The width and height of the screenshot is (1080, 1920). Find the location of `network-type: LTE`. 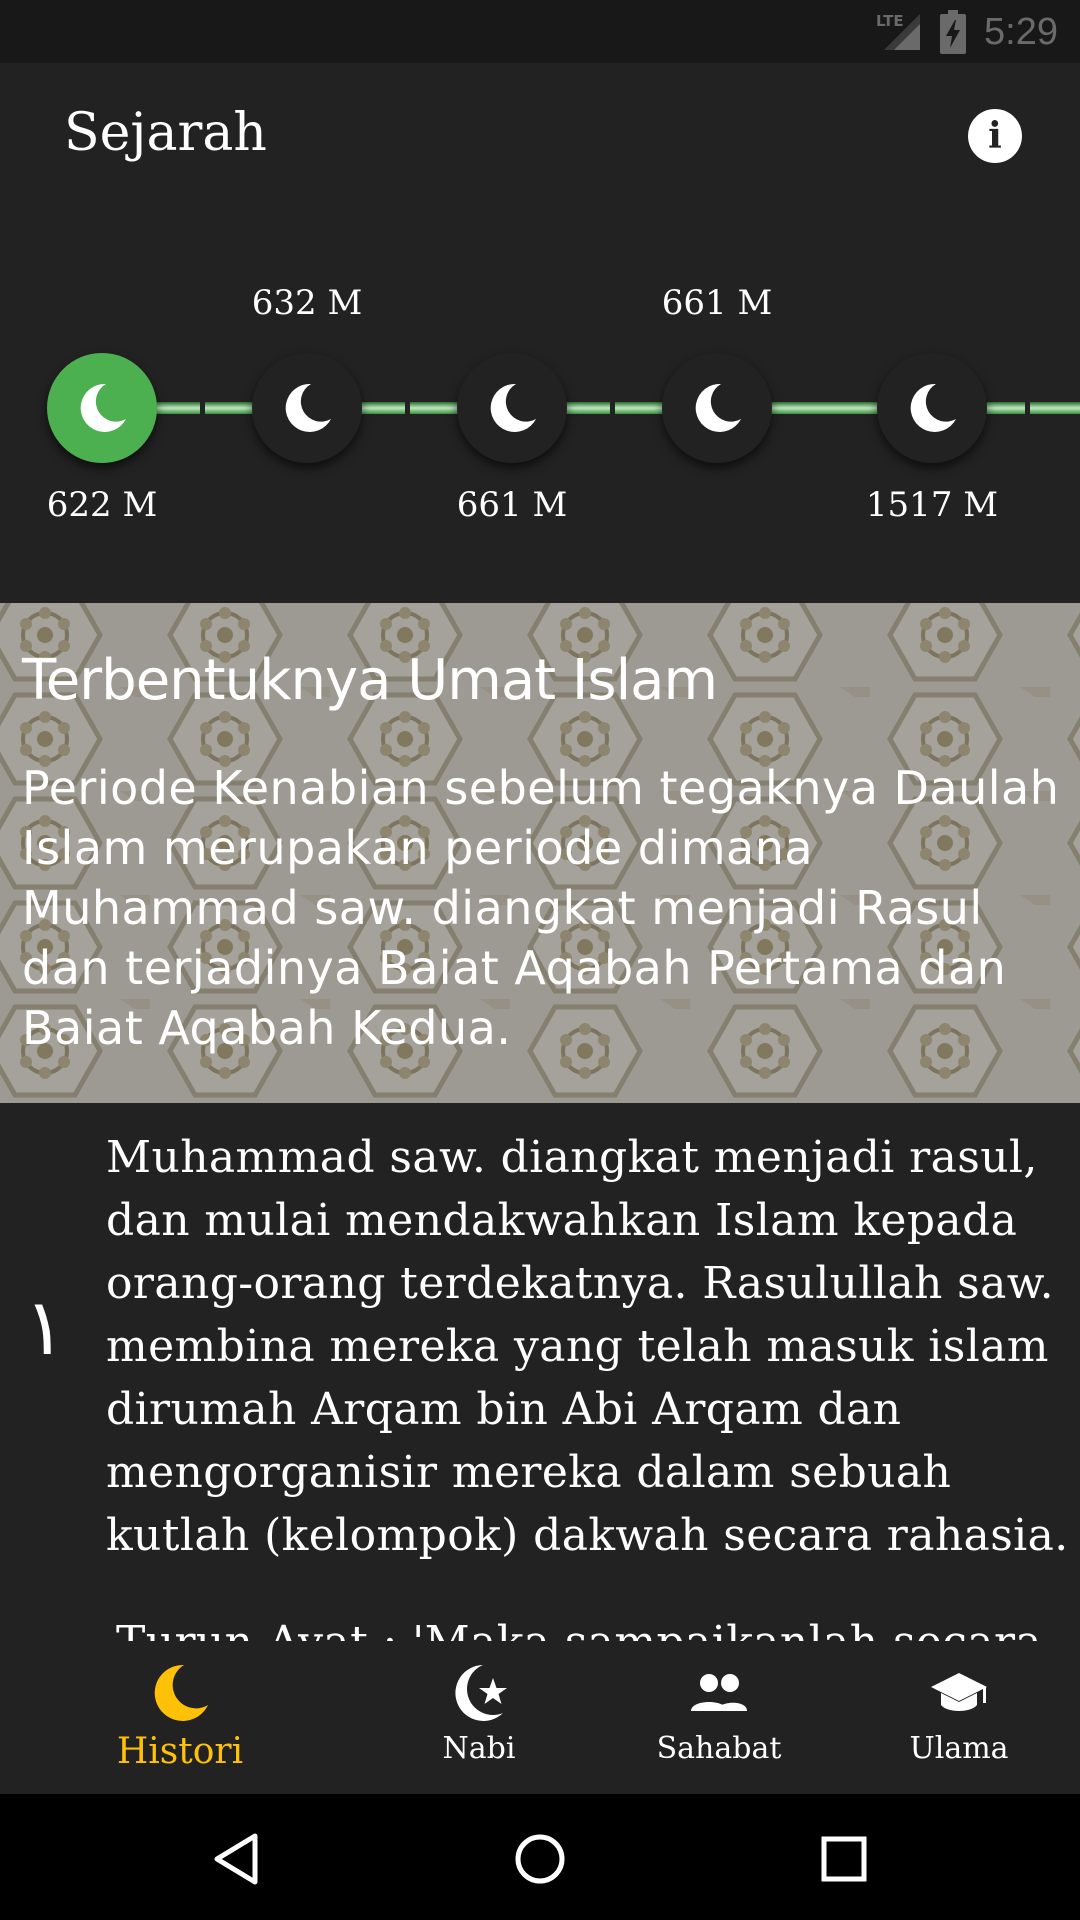

network-type: LTE is located at coordinates (890, 21).